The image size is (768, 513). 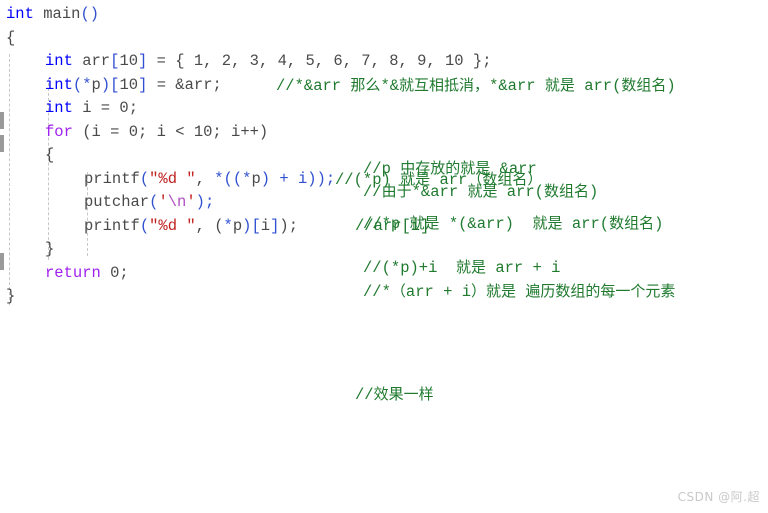 What do you see at coordinates (494, 291) in the screenshot?
I see `comment-text: ）就是` at bounding box center [494, 291].